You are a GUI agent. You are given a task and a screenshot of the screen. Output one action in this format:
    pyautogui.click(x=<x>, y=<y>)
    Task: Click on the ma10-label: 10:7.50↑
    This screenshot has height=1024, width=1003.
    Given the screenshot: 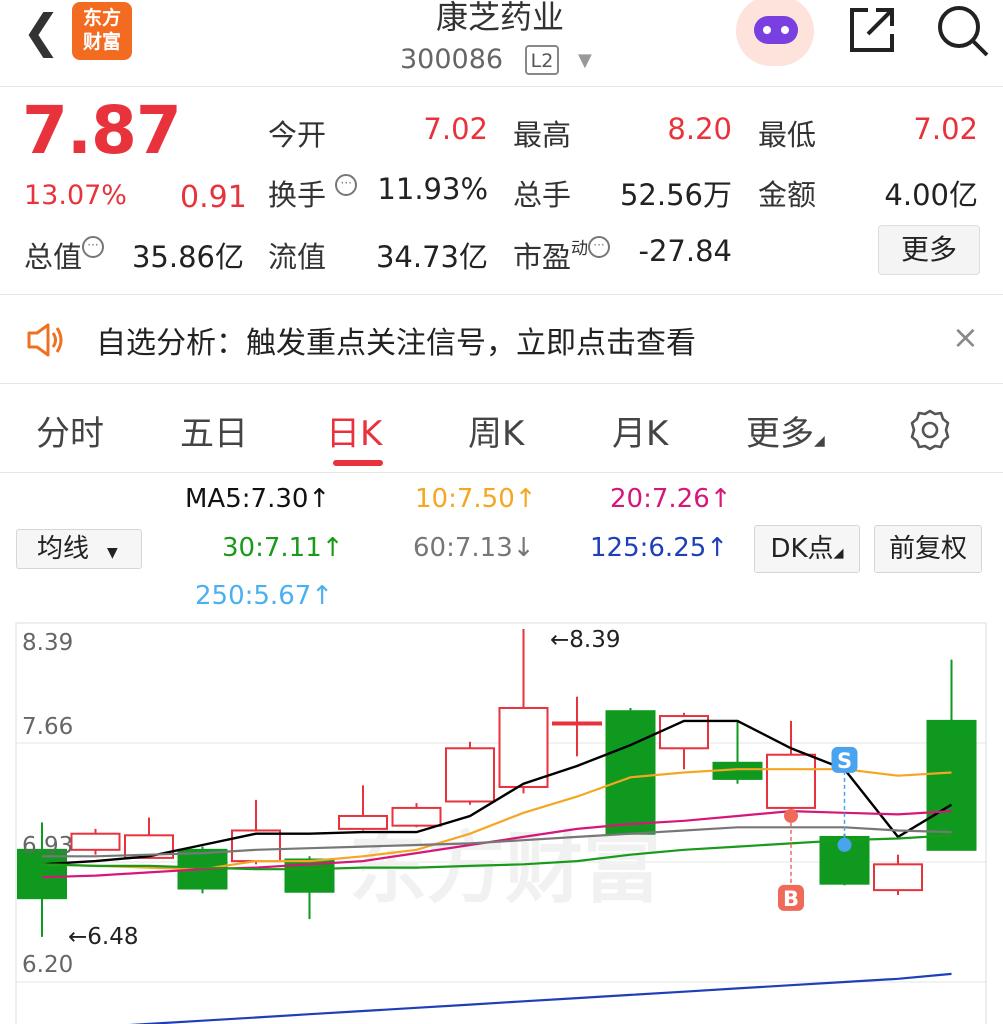 What is the action you would take?
    pyautogui.click(x=476, y=499)
    